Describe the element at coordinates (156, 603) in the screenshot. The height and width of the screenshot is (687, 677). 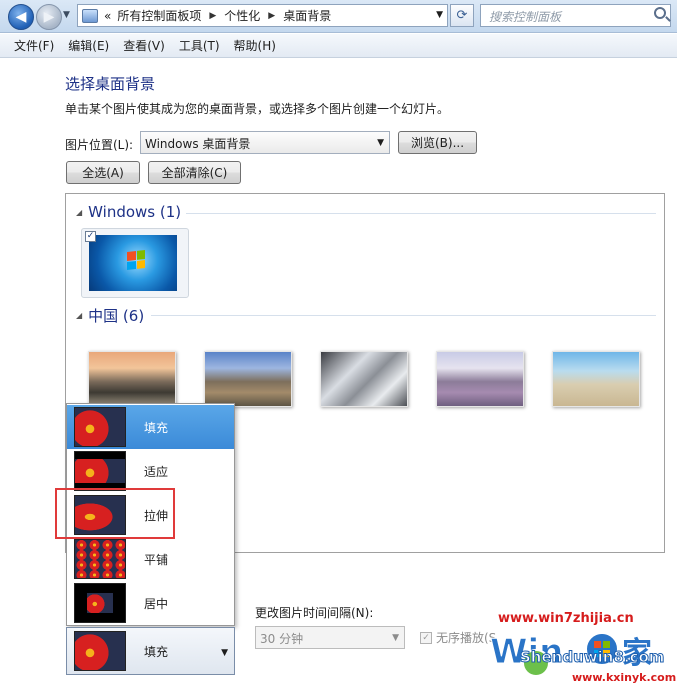
I see `option-label: 居中` at that location.